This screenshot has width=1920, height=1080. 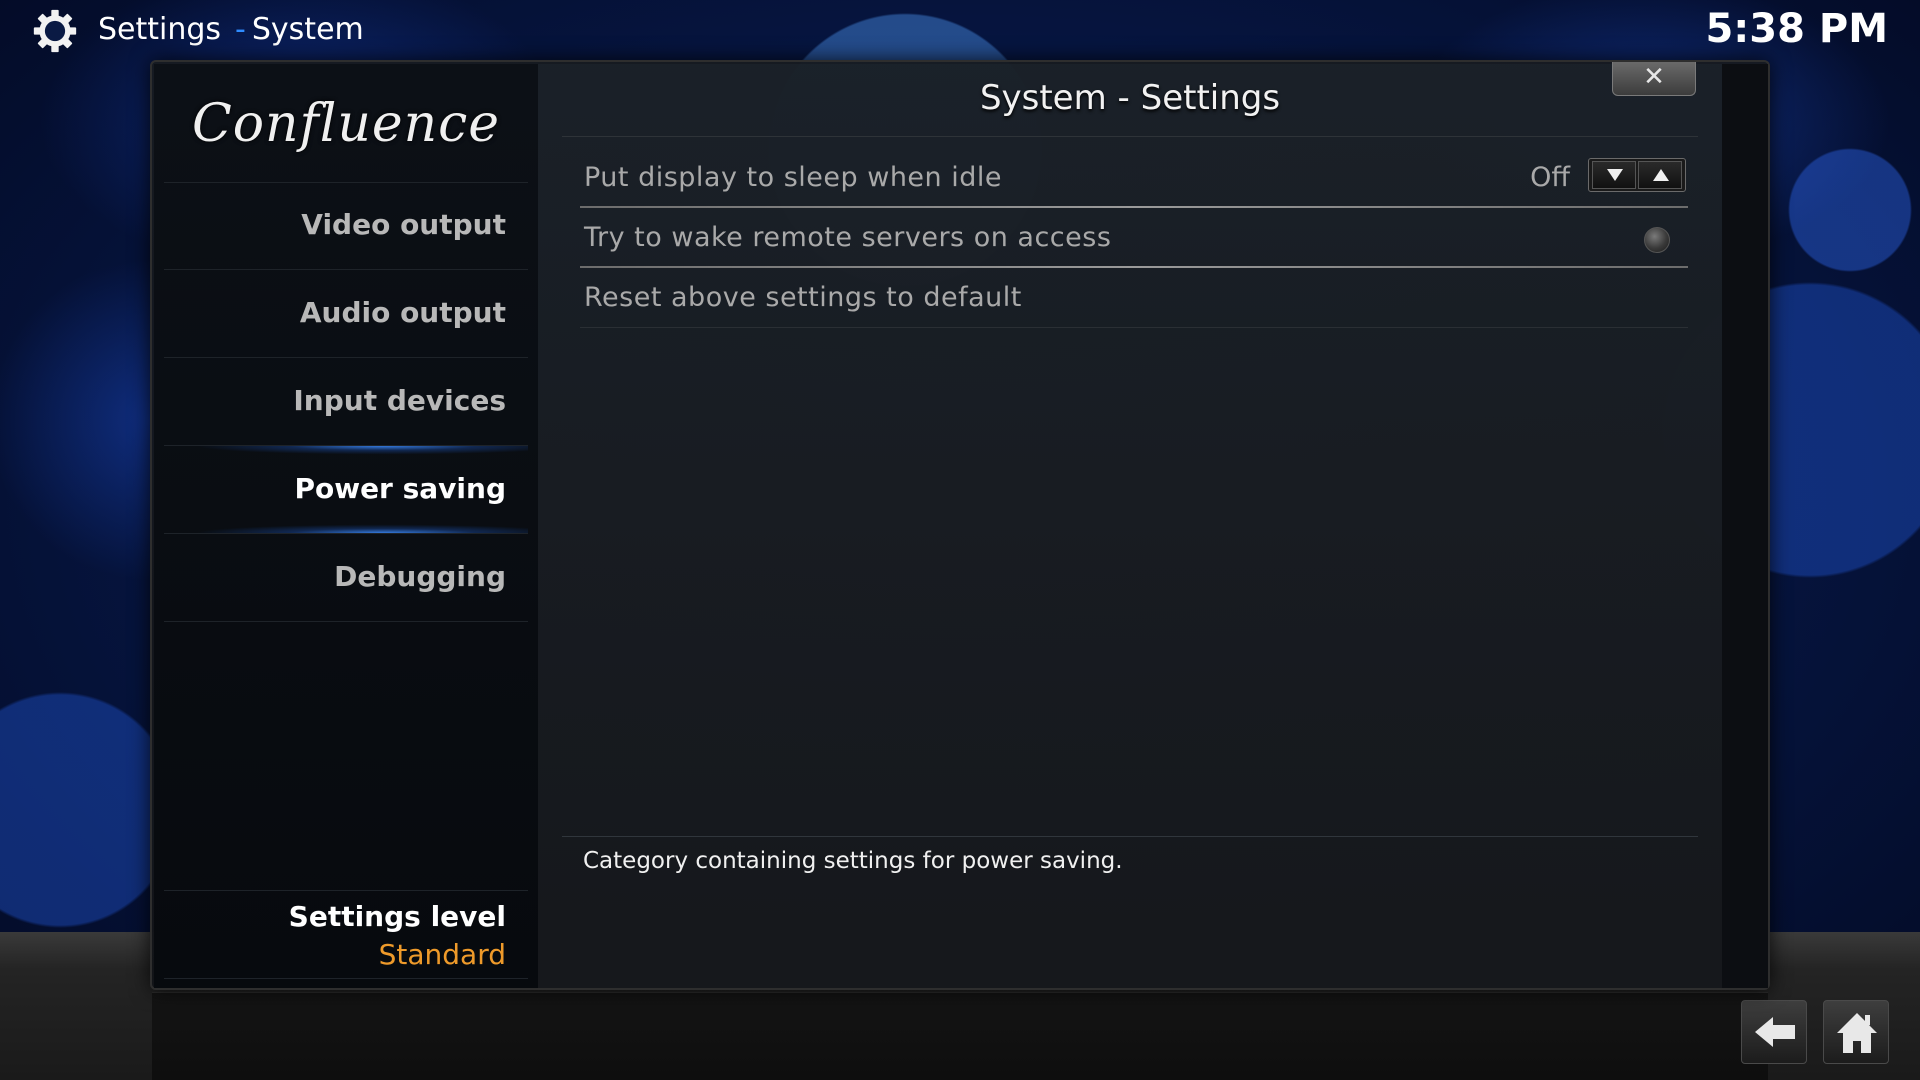 I want to click on confluence-logo: Confluence, so click(x=346, y=124).